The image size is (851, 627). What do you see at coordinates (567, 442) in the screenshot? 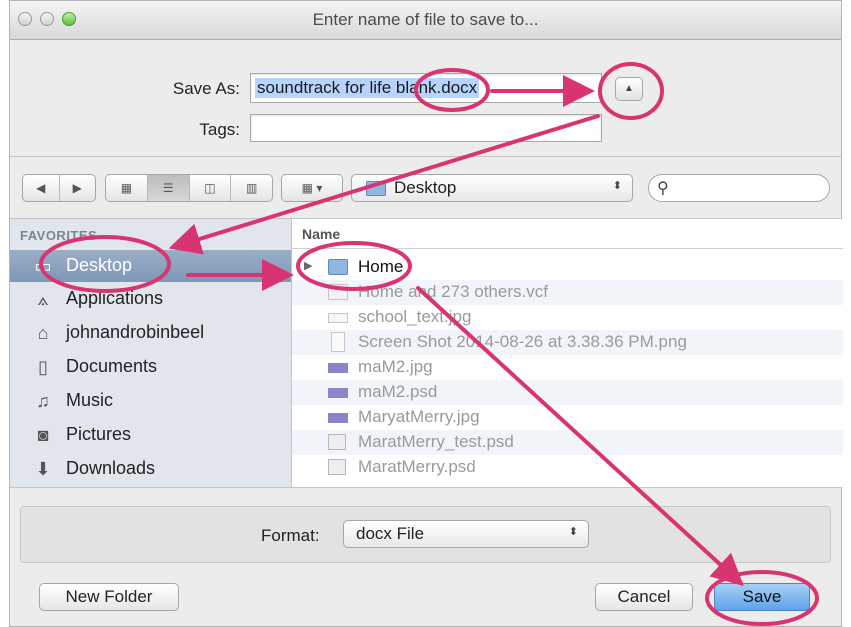
I see `file-row: MaratMerry_test.psd` at bounding box center [567, 442].